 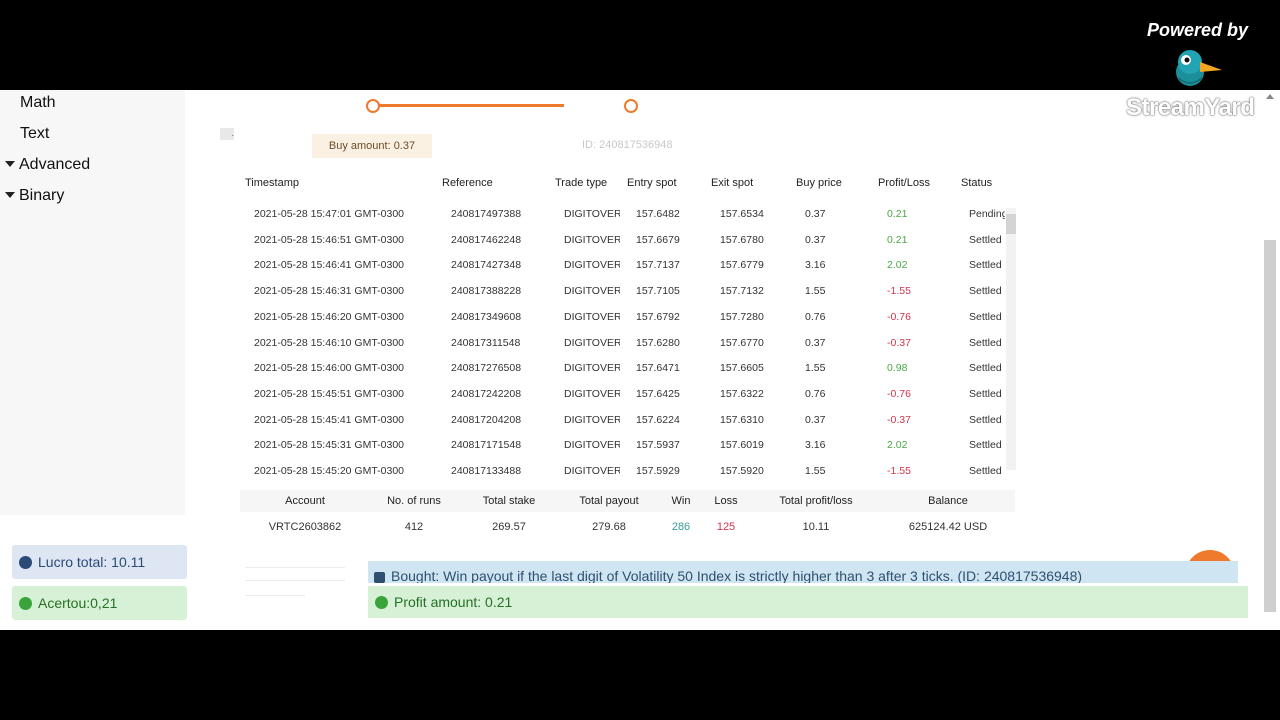 What do you see at coordinates (1270, 96) in the screenshot?
I see `scroll-up-arrow-icon` at bounding box center [1270, 96].